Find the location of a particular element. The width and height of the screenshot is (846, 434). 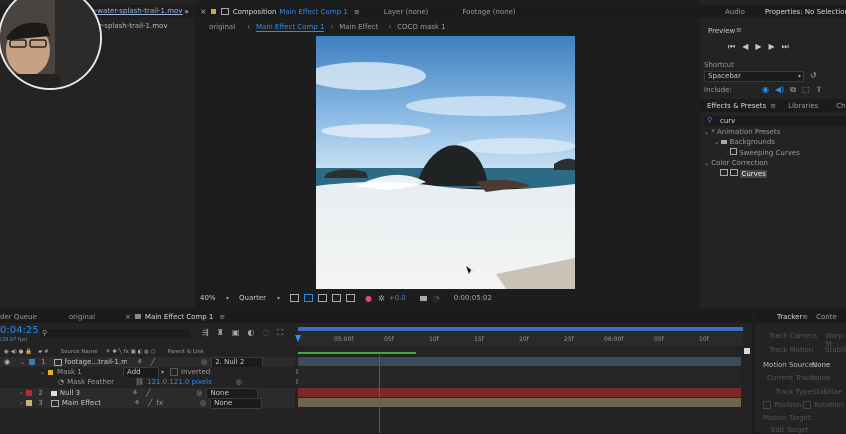

tab-properties: Properties: No Selection is located at coordinates (805, 12).